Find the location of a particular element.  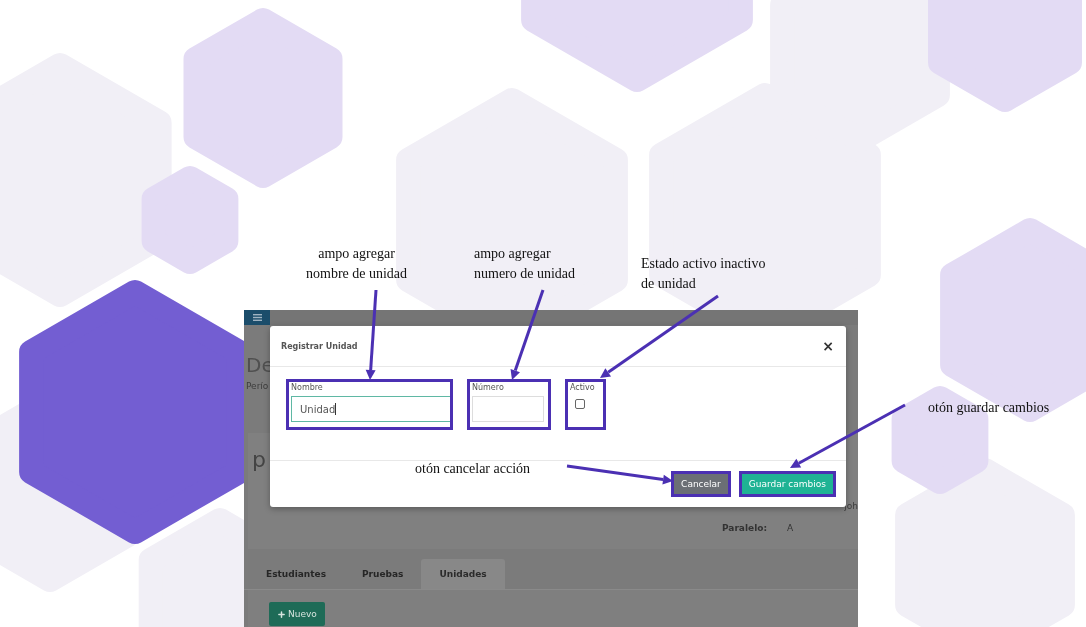

annotation-text: otón cancelar acción is located at coordinates (473, 469).